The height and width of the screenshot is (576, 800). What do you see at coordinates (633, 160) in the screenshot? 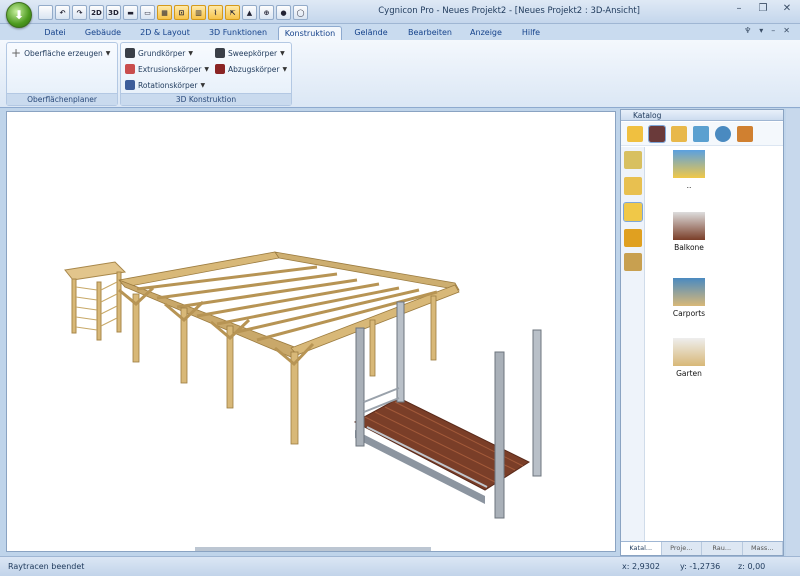
I see `category-icon` at bounding box center [633, 160].